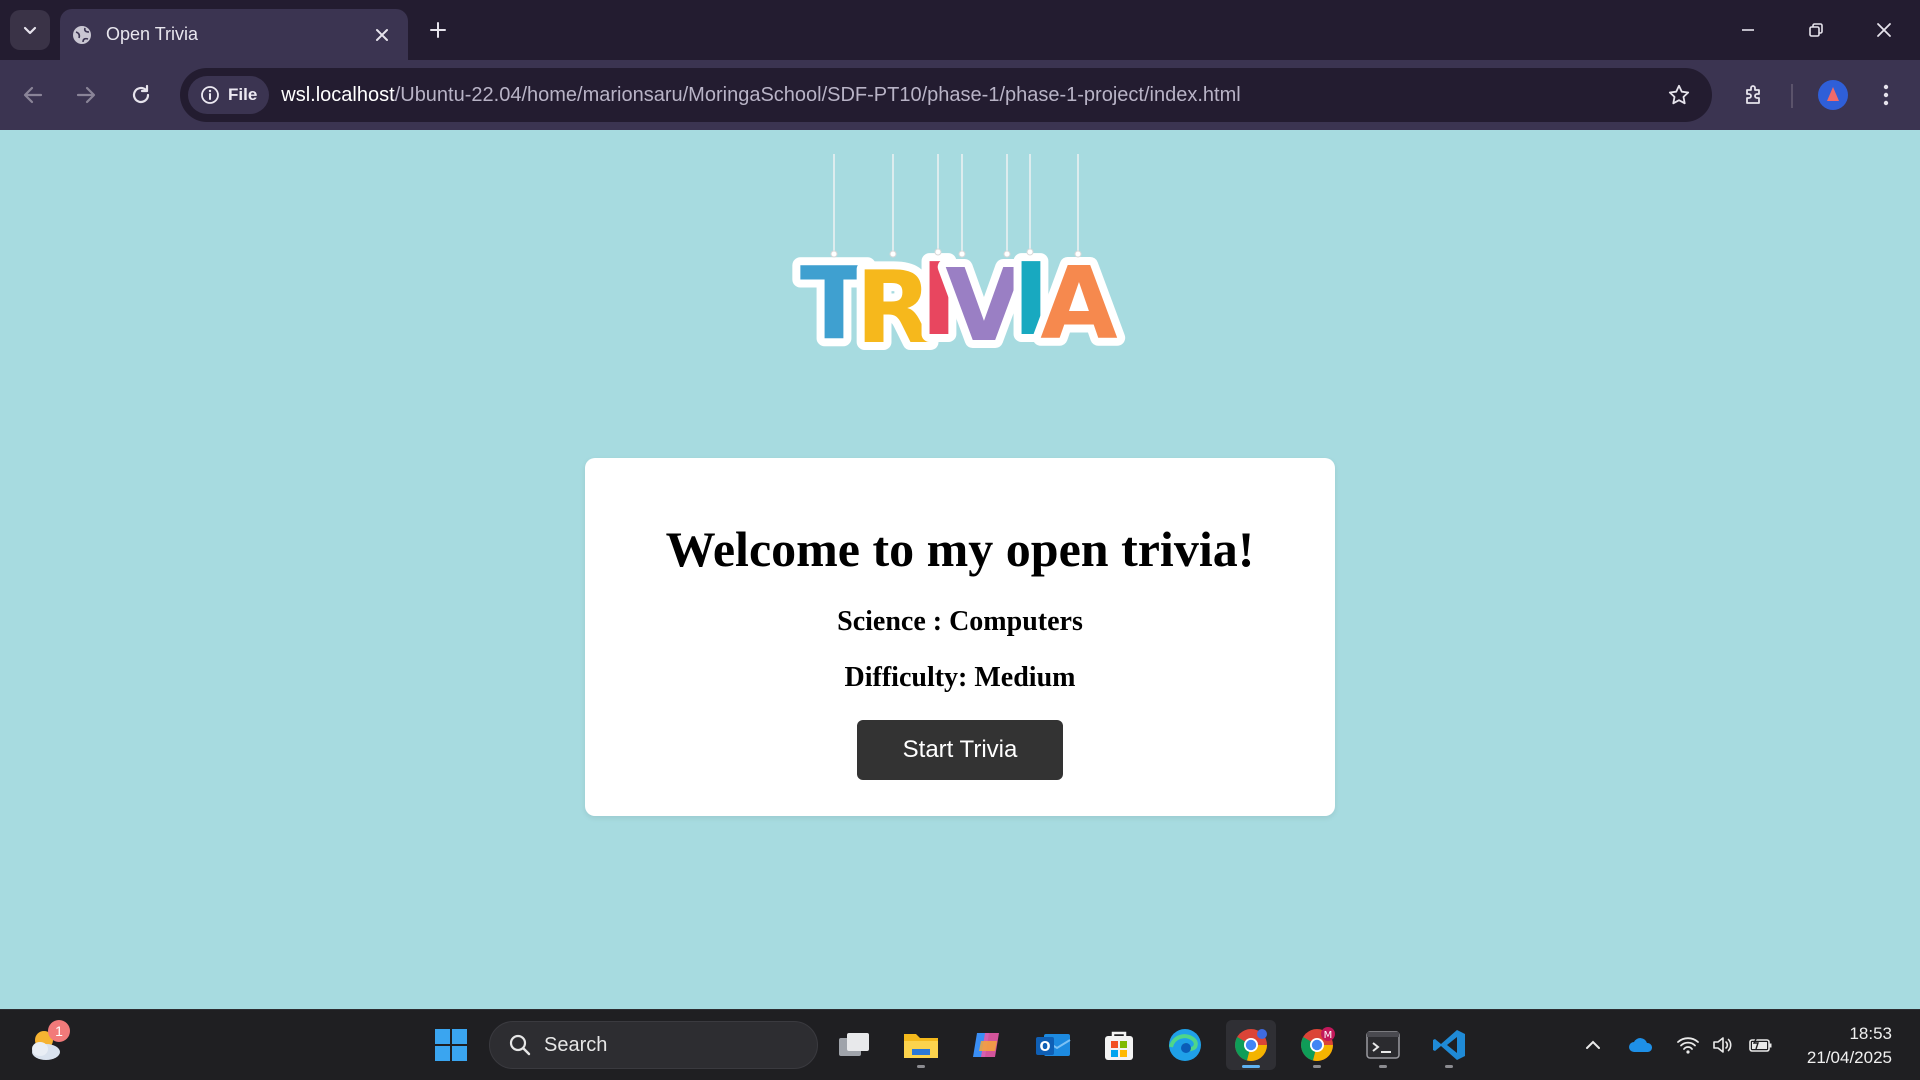  I want to click on clock-date: 21/04/2025, so click(1849, 1057).